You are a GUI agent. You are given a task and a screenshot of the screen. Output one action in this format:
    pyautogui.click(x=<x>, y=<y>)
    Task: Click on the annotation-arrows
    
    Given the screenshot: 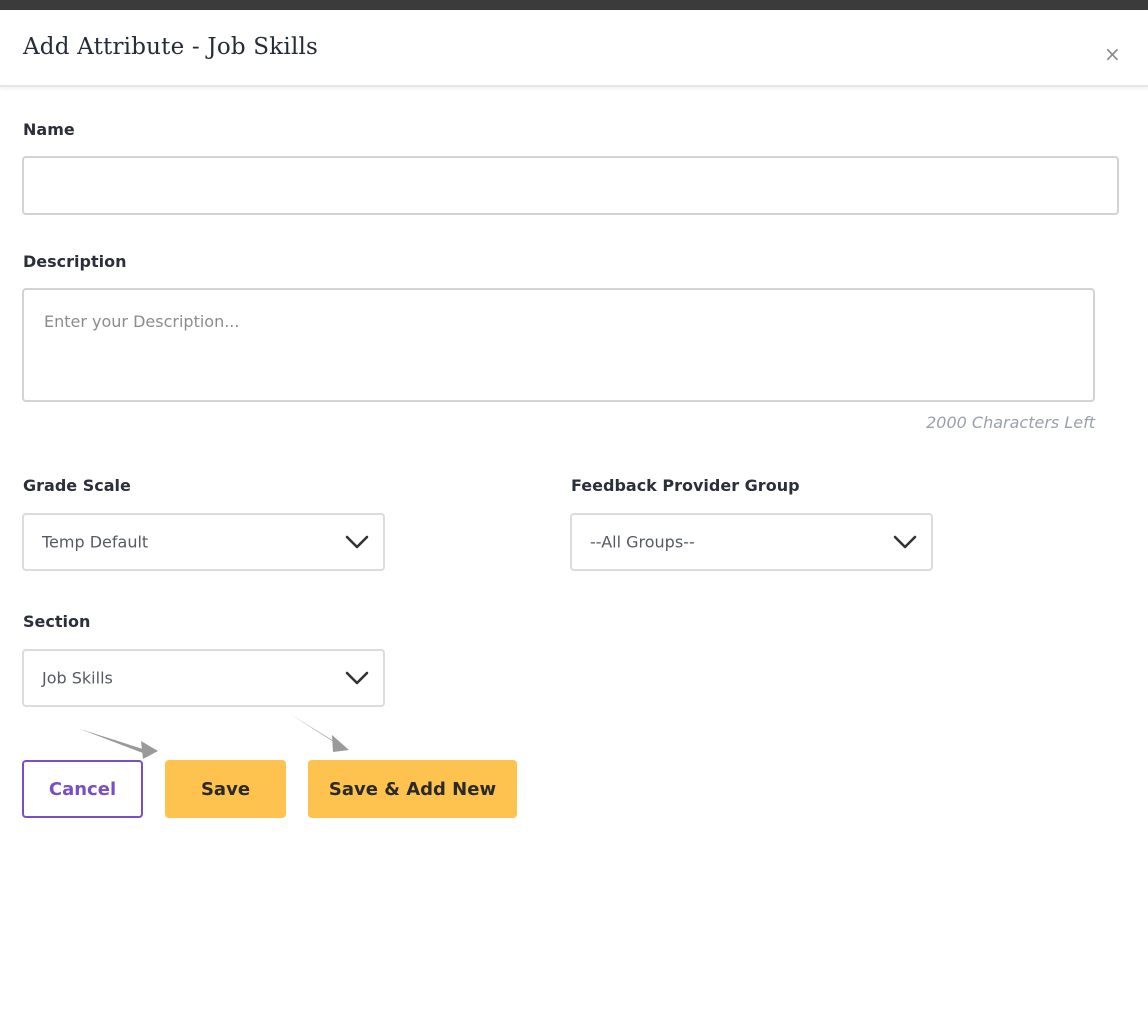 What is the action you would take?
    pyautogui.click(x=214, y=736)
    